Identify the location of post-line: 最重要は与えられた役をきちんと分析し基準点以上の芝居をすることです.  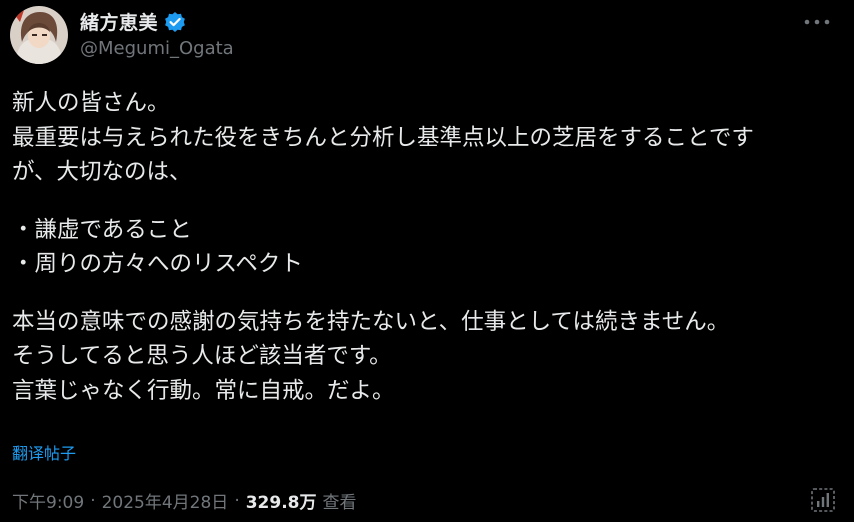
(383, 137).